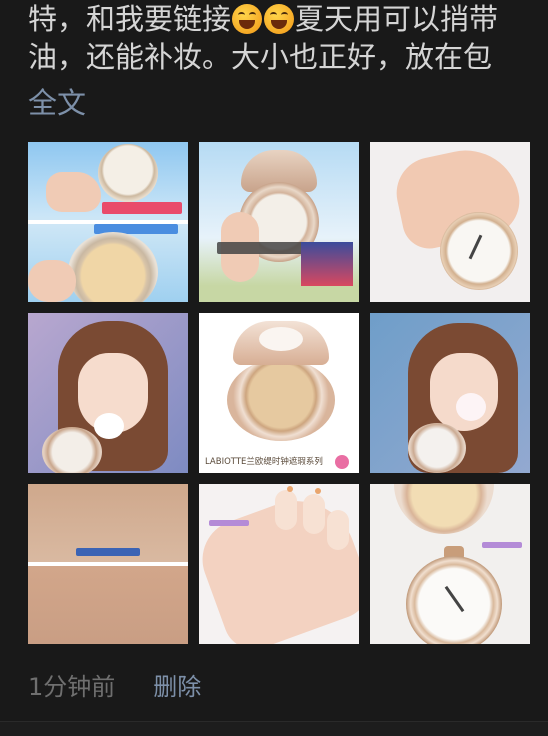 The height and width of the screenshot is (736, 548). I want to click on post-text-line-1: 特，和我要链接 夏天用可以捎带, so click(288, 19).